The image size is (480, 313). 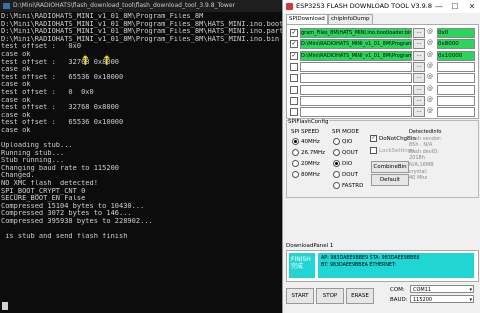 What do you see at coordinates (424, 151) in the screenshot?
I see `detected-info-line: flash devID:` at bounding box center [424, 151].